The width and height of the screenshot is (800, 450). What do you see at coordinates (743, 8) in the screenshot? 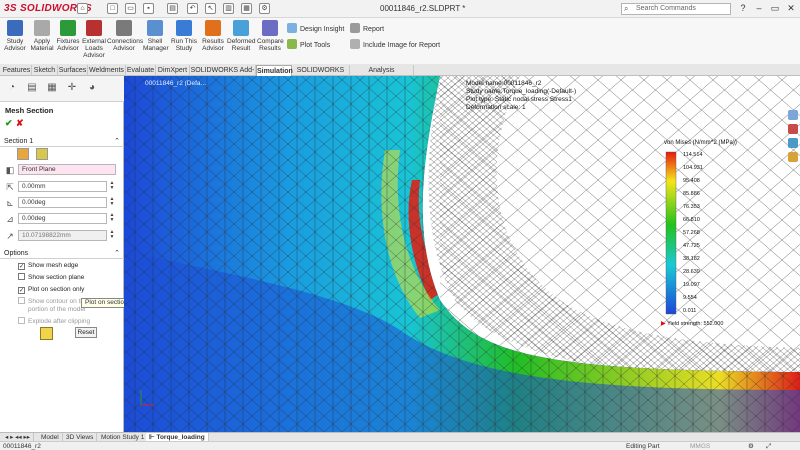
I see `help-icon: ?` at bounding box center [743, 8].